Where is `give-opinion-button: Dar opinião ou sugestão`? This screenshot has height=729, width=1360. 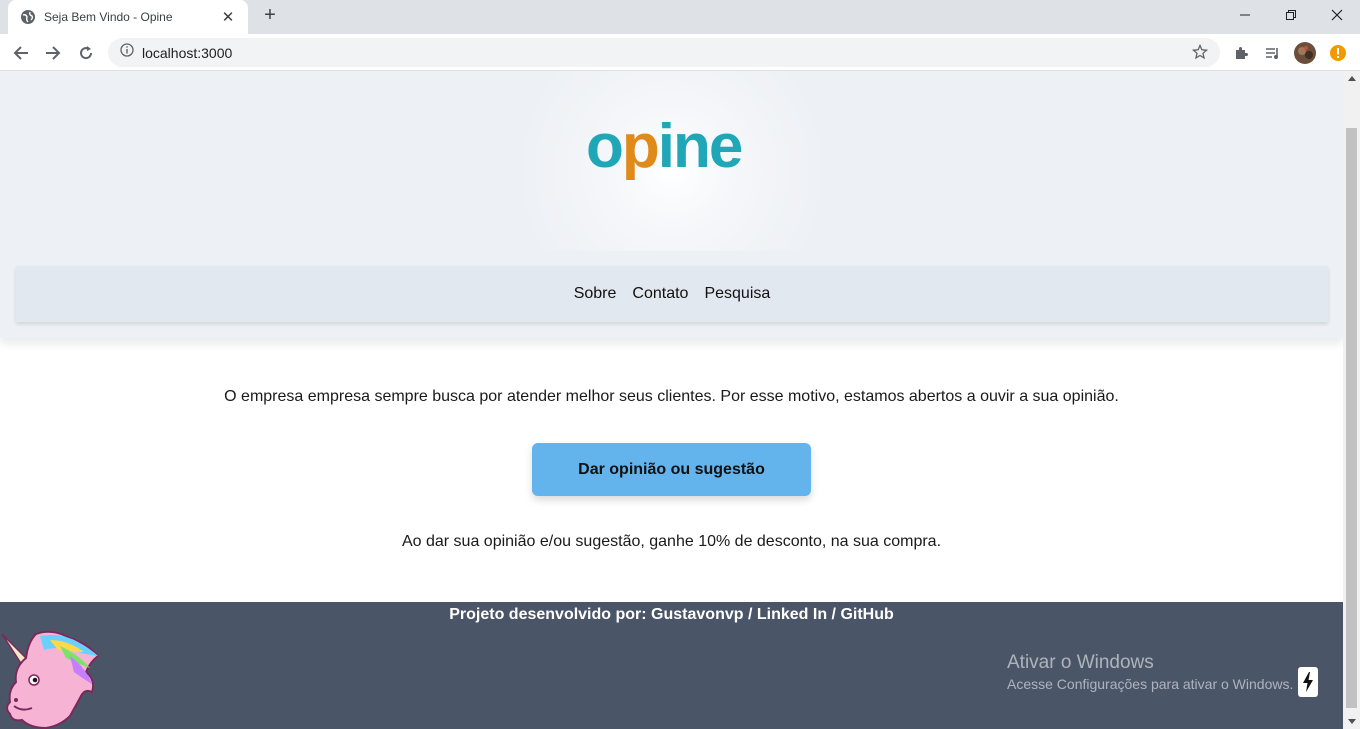
give-opinion-button: Dar opinião ou sugestão is located at coordinates (671, 469).